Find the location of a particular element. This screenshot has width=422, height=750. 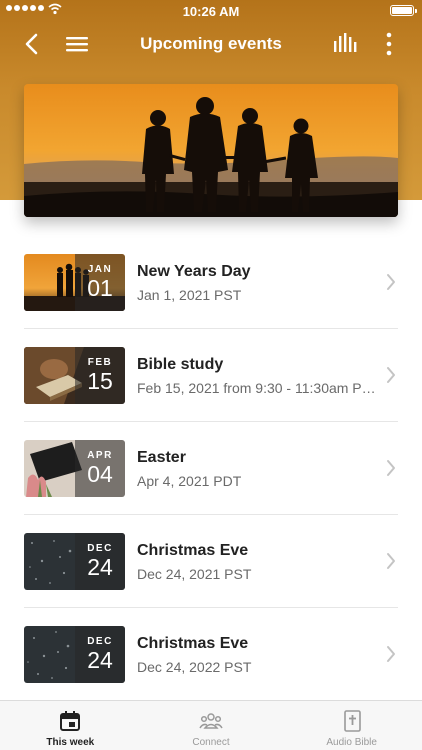

tab-audio-bible: Audio Bible is located at coordinates (351, 725).